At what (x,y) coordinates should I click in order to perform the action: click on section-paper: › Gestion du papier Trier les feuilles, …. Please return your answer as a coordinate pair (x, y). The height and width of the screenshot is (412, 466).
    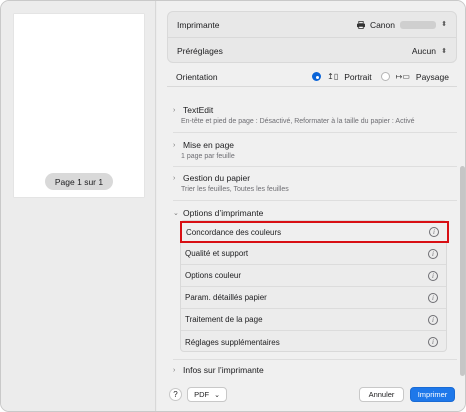
    Looking at the image, I should click on (313, 183).